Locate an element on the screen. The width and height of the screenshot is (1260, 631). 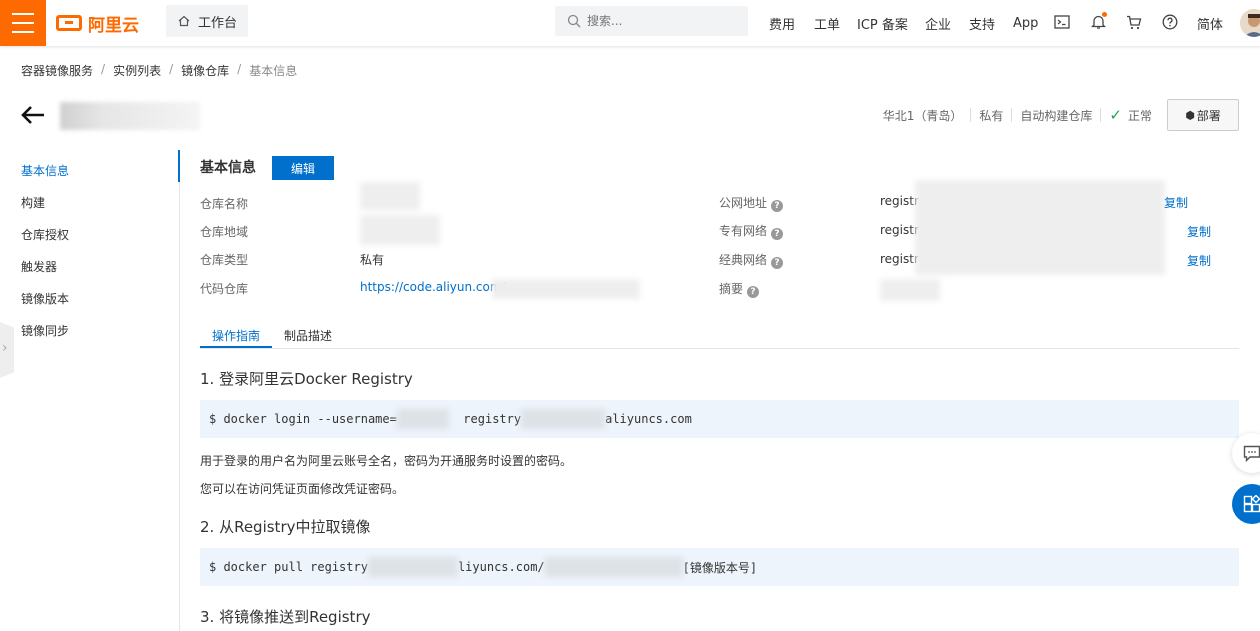
label-code-repo: 代码仓库 is located at coordinates (224, 289).